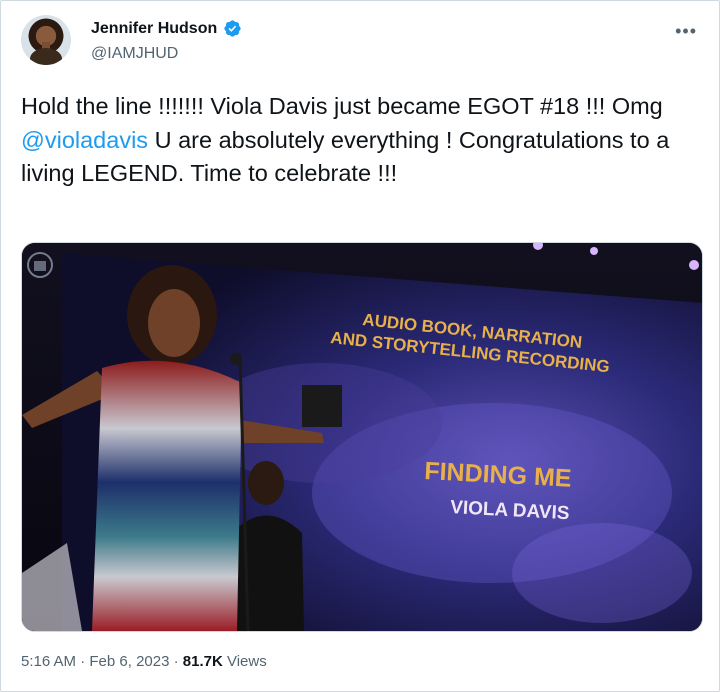 The height and width of the screenshot is (692, 720). Describe the element at coordinates (154, 29) in the screenshot. I see `author-name: Jennifer Hudson` at that location.